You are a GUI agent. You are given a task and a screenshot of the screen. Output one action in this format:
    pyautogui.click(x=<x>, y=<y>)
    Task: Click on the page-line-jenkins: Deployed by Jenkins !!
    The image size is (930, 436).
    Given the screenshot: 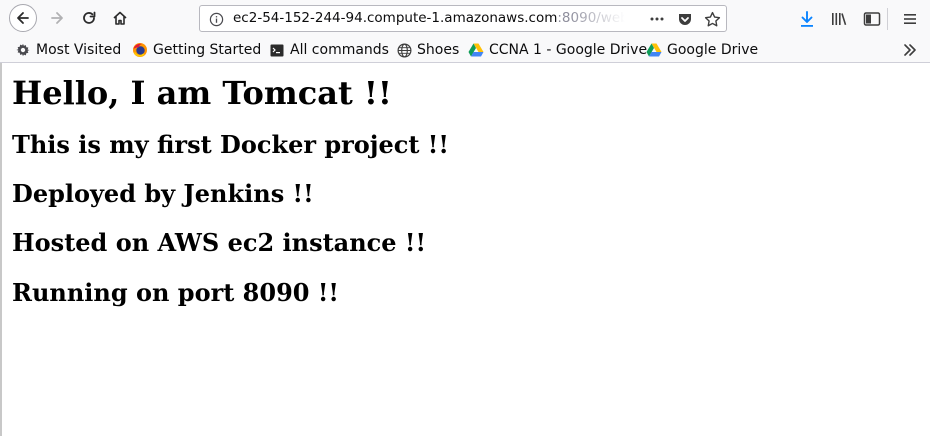 What is the action you would take?
    pyautogui.click(x=163, y=193)
    